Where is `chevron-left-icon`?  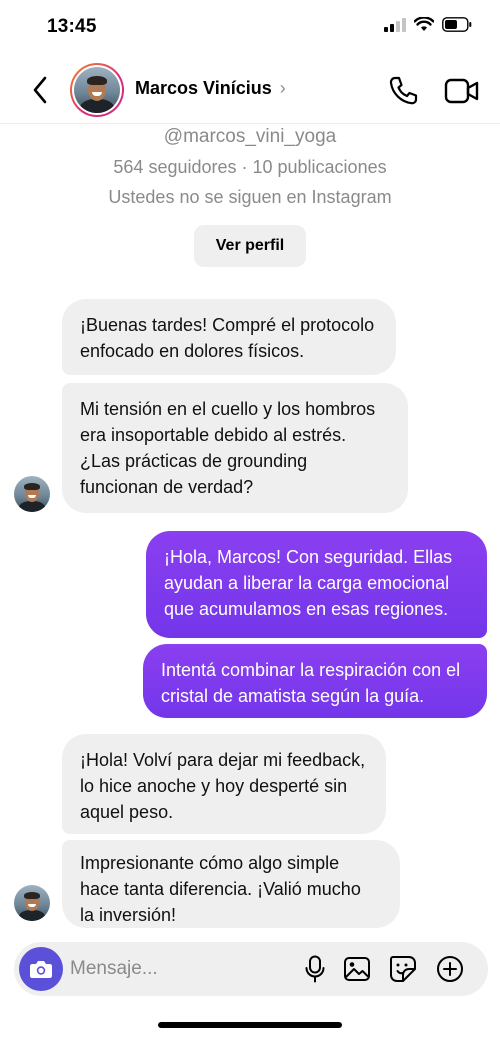
chevron-left-icon is located at coordinates (40, 90).